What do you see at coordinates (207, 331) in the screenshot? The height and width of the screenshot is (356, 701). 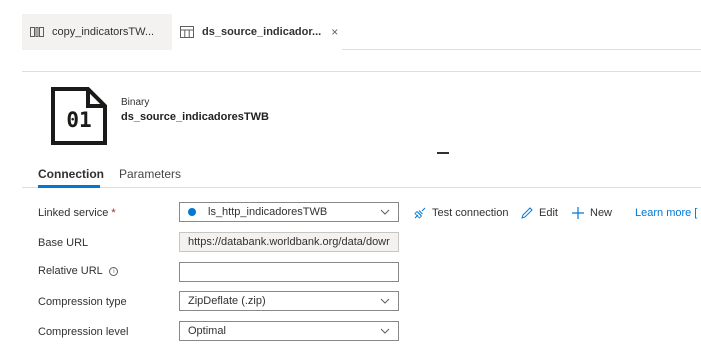 I see `compression-level-value: Optimal` at bounding box center [207, 331].